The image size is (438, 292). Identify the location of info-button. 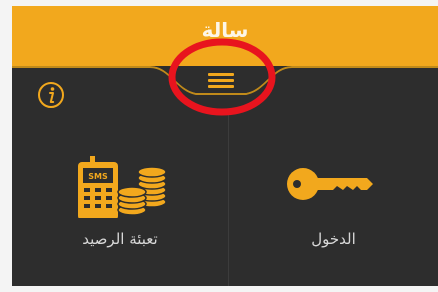
(51, 95).